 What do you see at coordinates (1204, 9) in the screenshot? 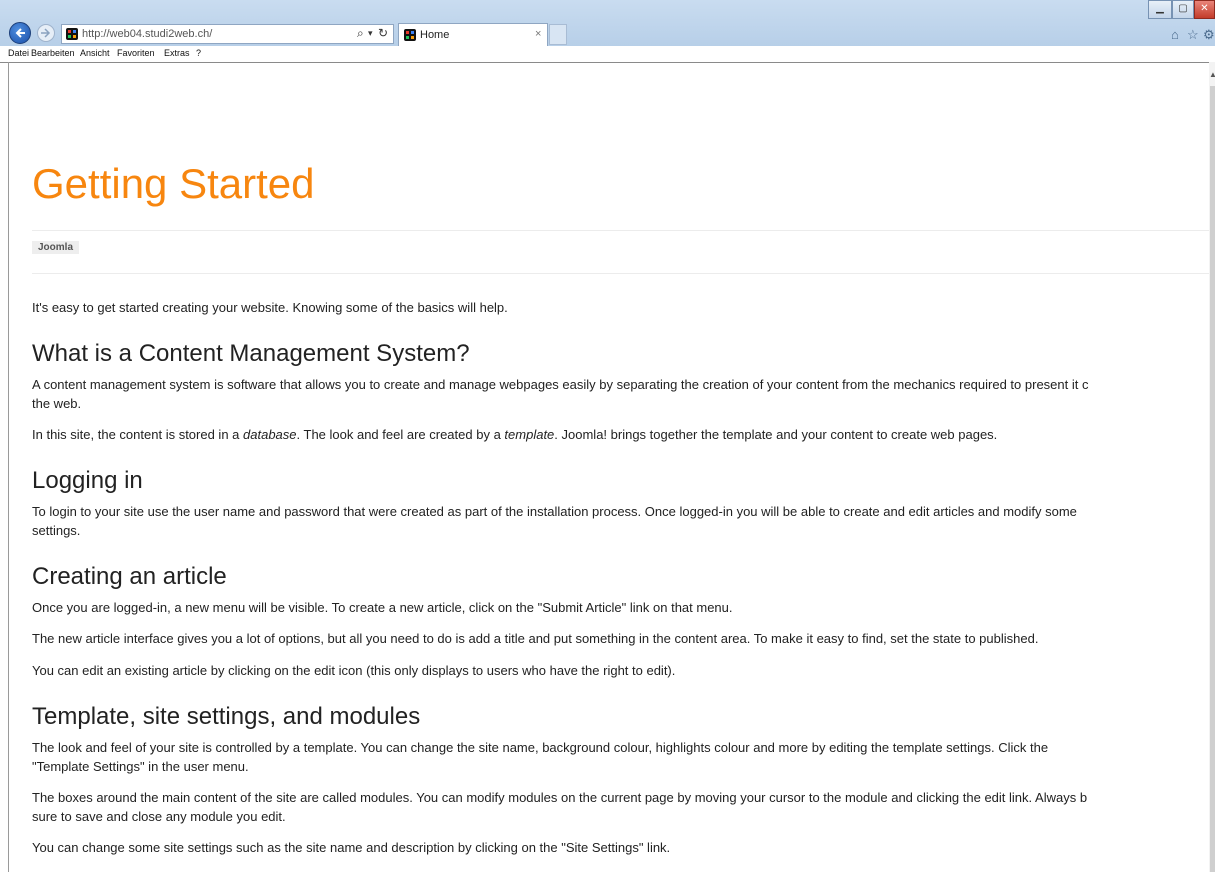
I see `close-window-button: ✕` at bounding box center [1204, 9].